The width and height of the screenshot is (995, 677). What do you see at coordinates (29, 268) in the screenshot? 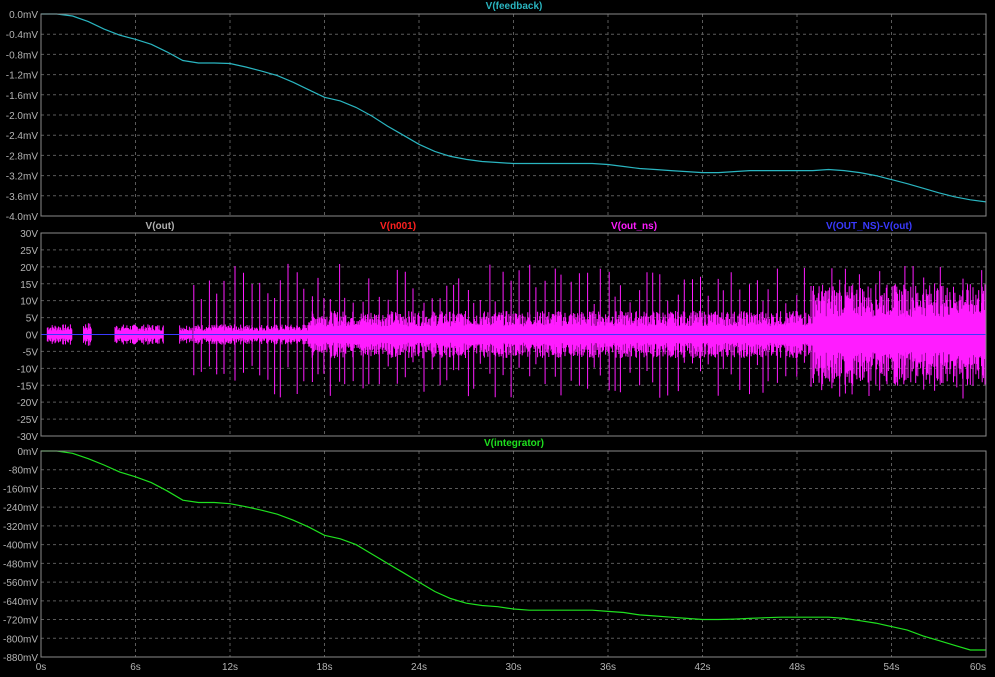
I see `y-tick-label: 20V` at bounding box center [29, 268].